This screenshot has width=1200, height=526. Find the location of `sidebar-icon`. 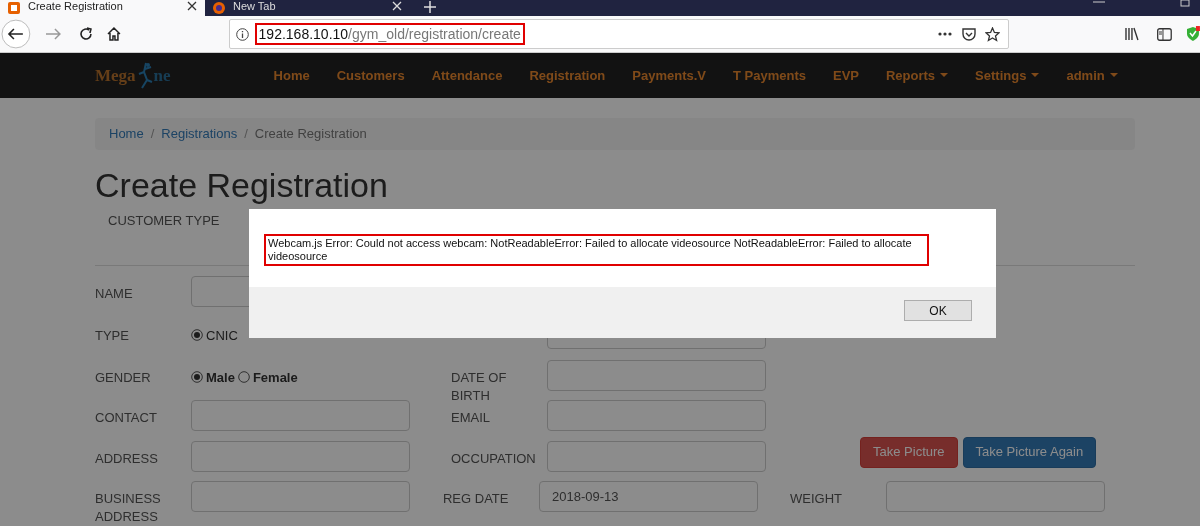

sidebar-icon is located at coordinates (1165, 34).